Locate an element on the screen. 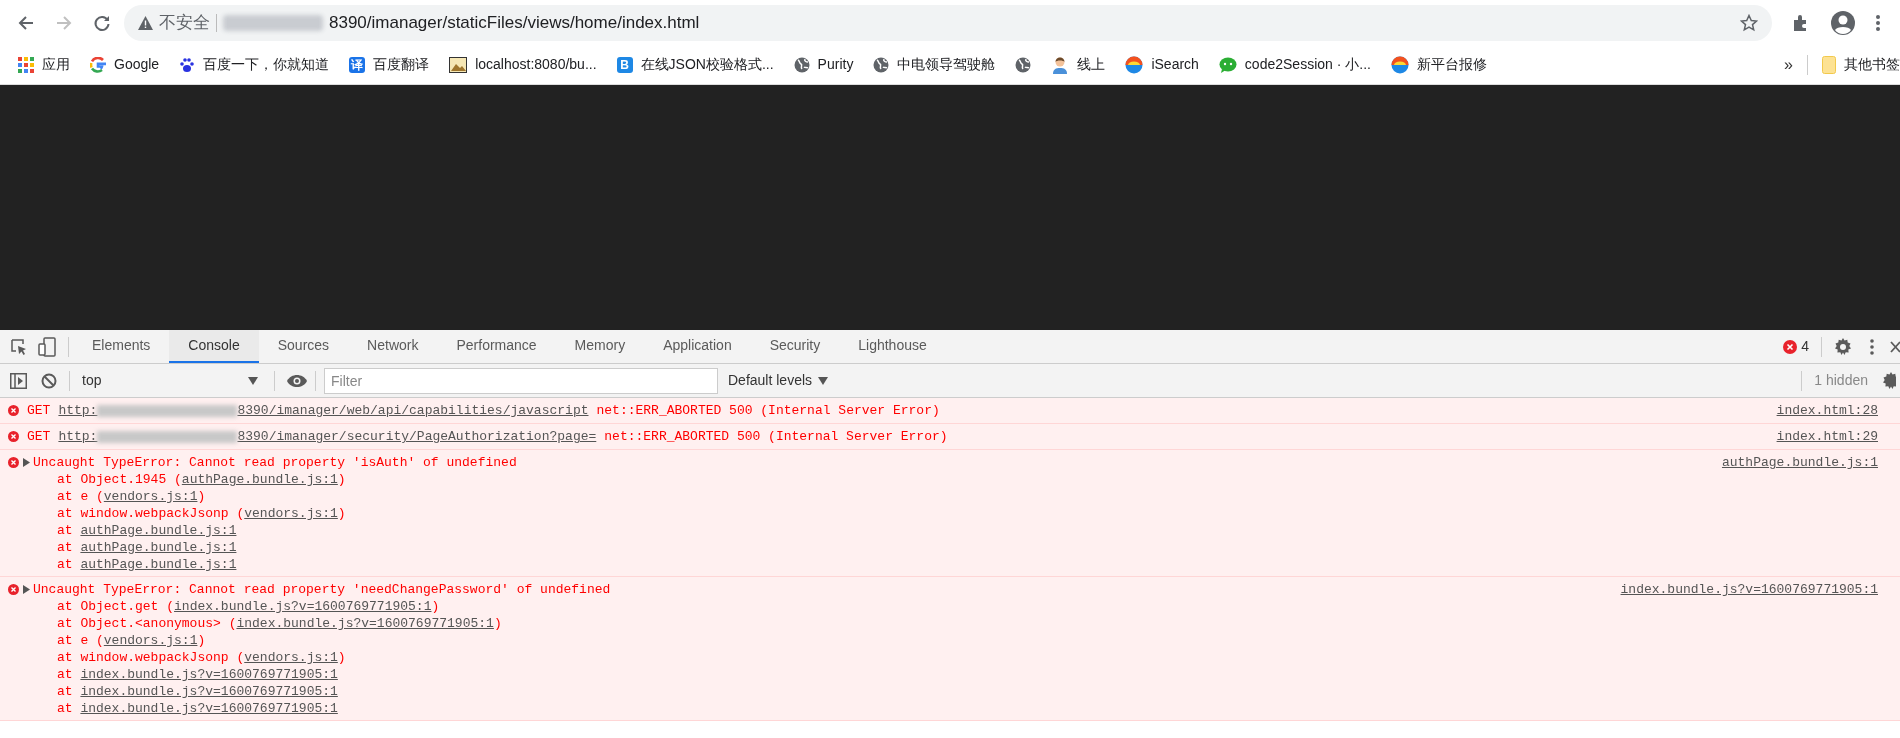 The height and width of the screenshot is (738, 1900). menu-icon is located at coordinates (1878, 22).